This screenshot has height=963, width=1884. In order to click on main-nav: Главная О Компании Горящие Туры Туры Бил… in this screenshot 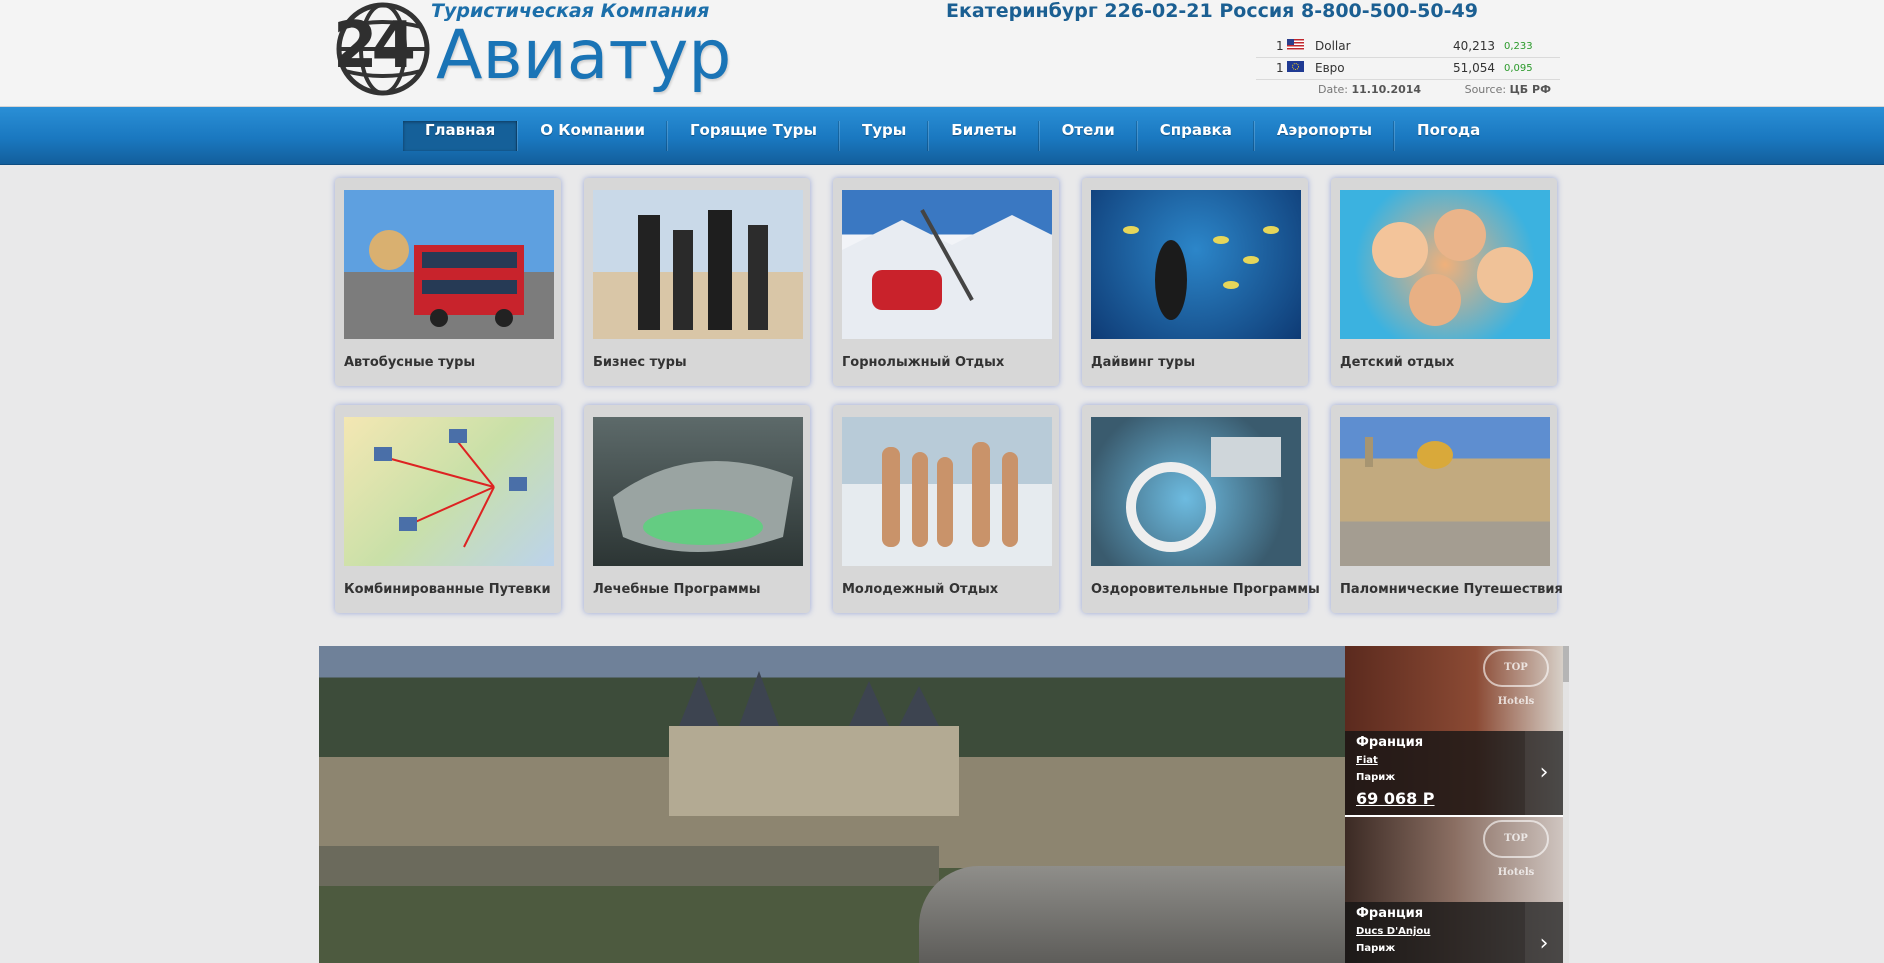, I will do `click(942, 136)`.